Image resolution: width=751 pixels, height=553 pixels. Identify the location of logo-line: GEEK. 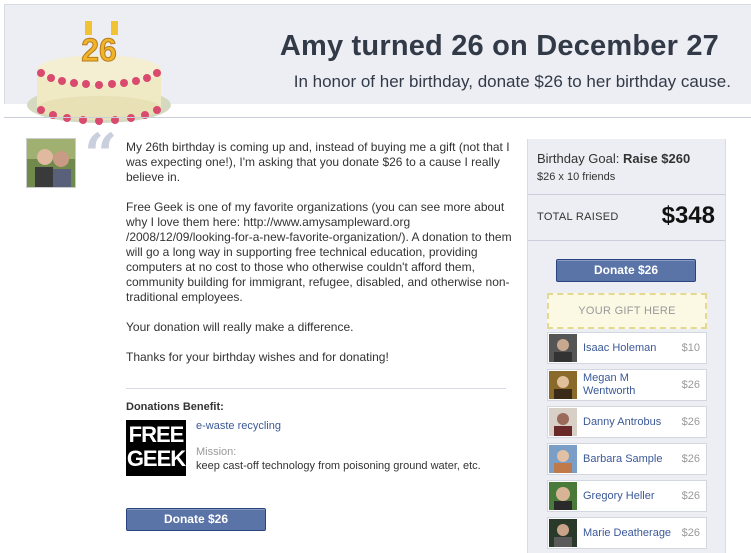
(156, 458).